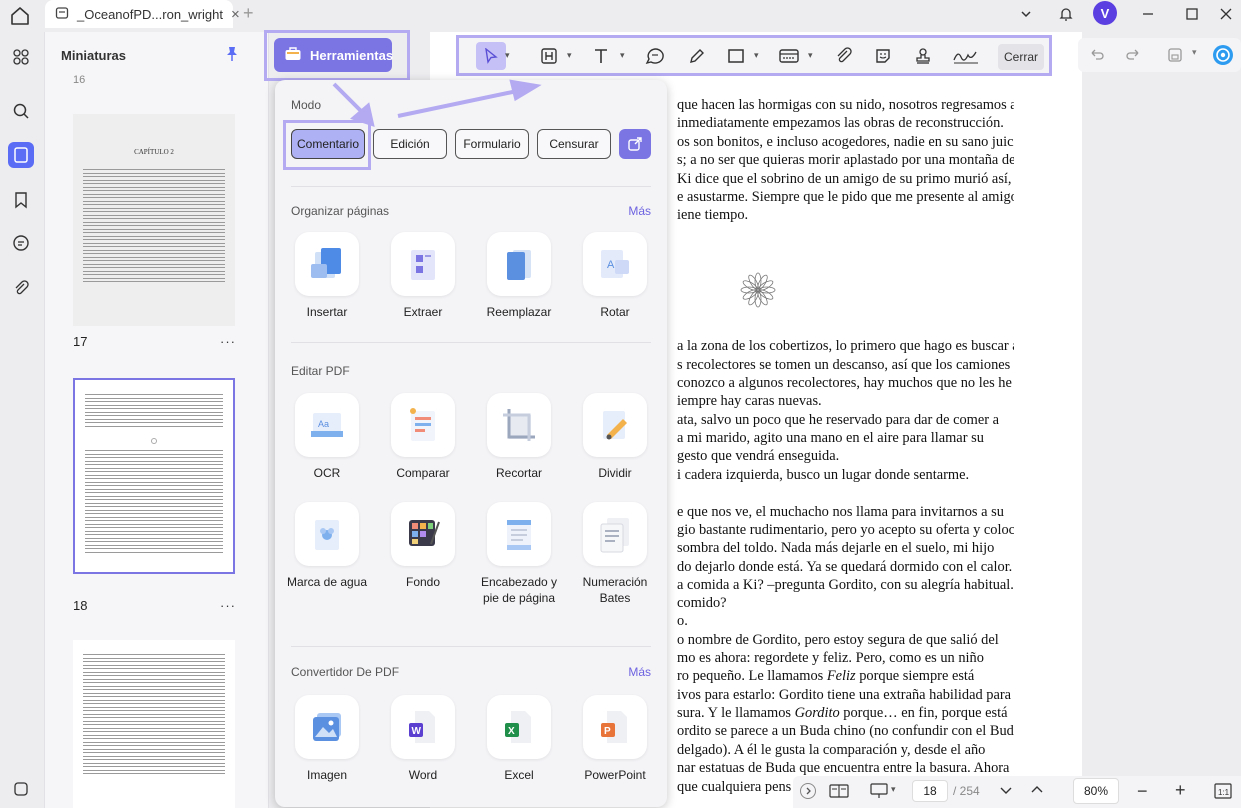 The height and width of the screenshot is (808, 1241). Describe the element at coordinates (248, 13) in the screenshot. I see `new-tab-button: +` at that location.